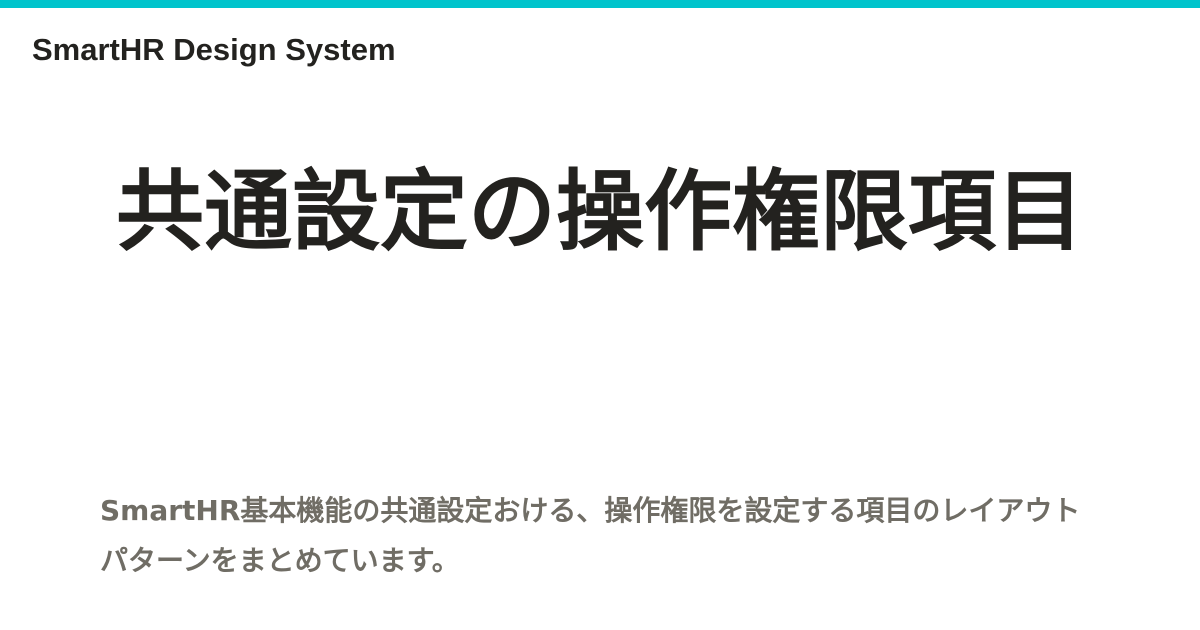 Image resolution: width=1200 pixels, height=630 pixels. Describe the element at coordinates (600, 4) in the screenshot. I see `accent-top-bar` at that location.